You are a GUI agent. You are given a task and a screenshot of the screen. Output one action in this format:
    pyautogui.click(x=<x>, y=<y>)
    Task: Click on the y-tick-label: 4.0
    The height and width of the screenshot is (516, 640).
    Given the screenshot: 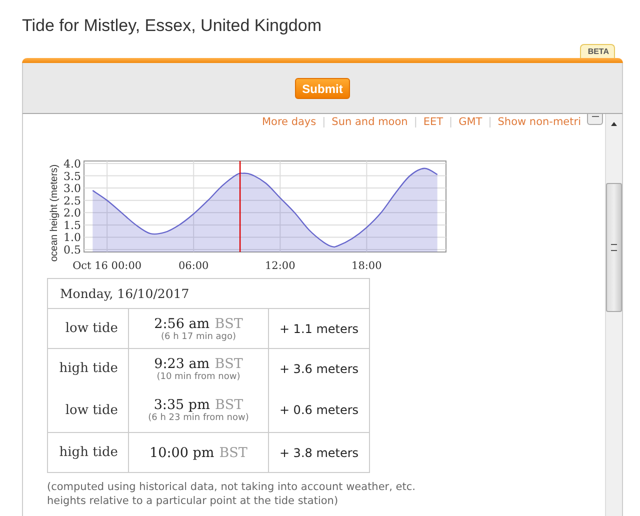 What is the action you would take?
    pyautogui.click(x=72, y=163)
    